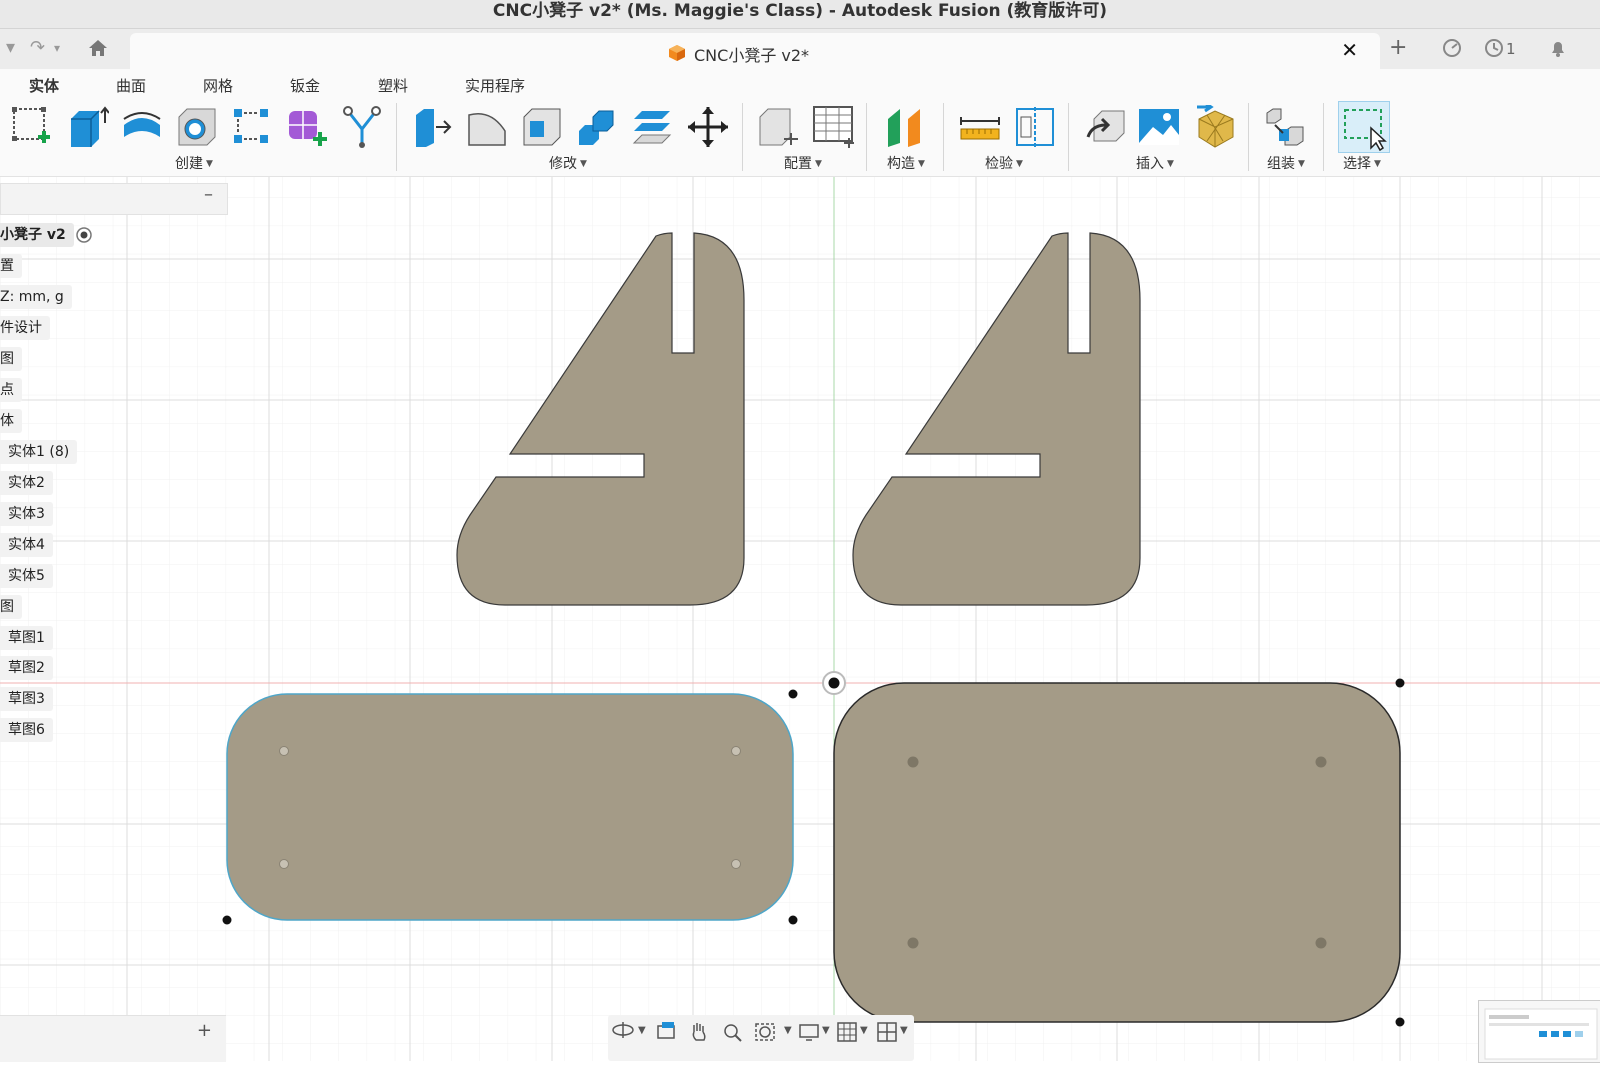 The width and height of the screenshot is (1600, 1066). I want to click on create-sketch-icon, so click(32, 127).